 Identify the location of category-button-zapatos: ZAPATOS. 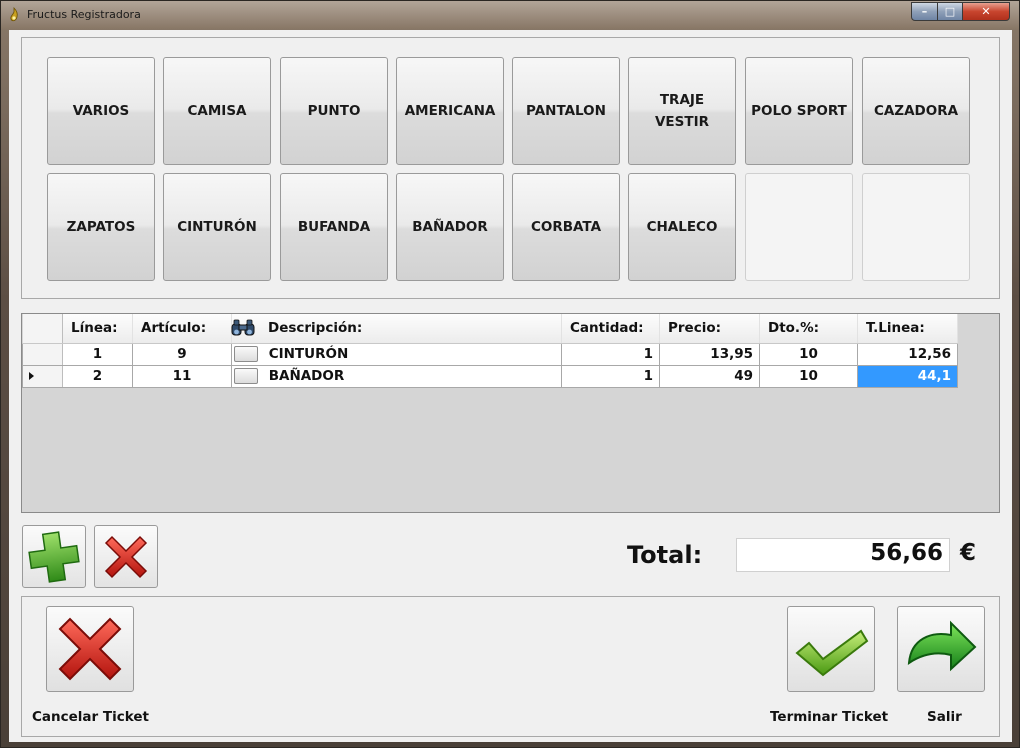
(101, 227).